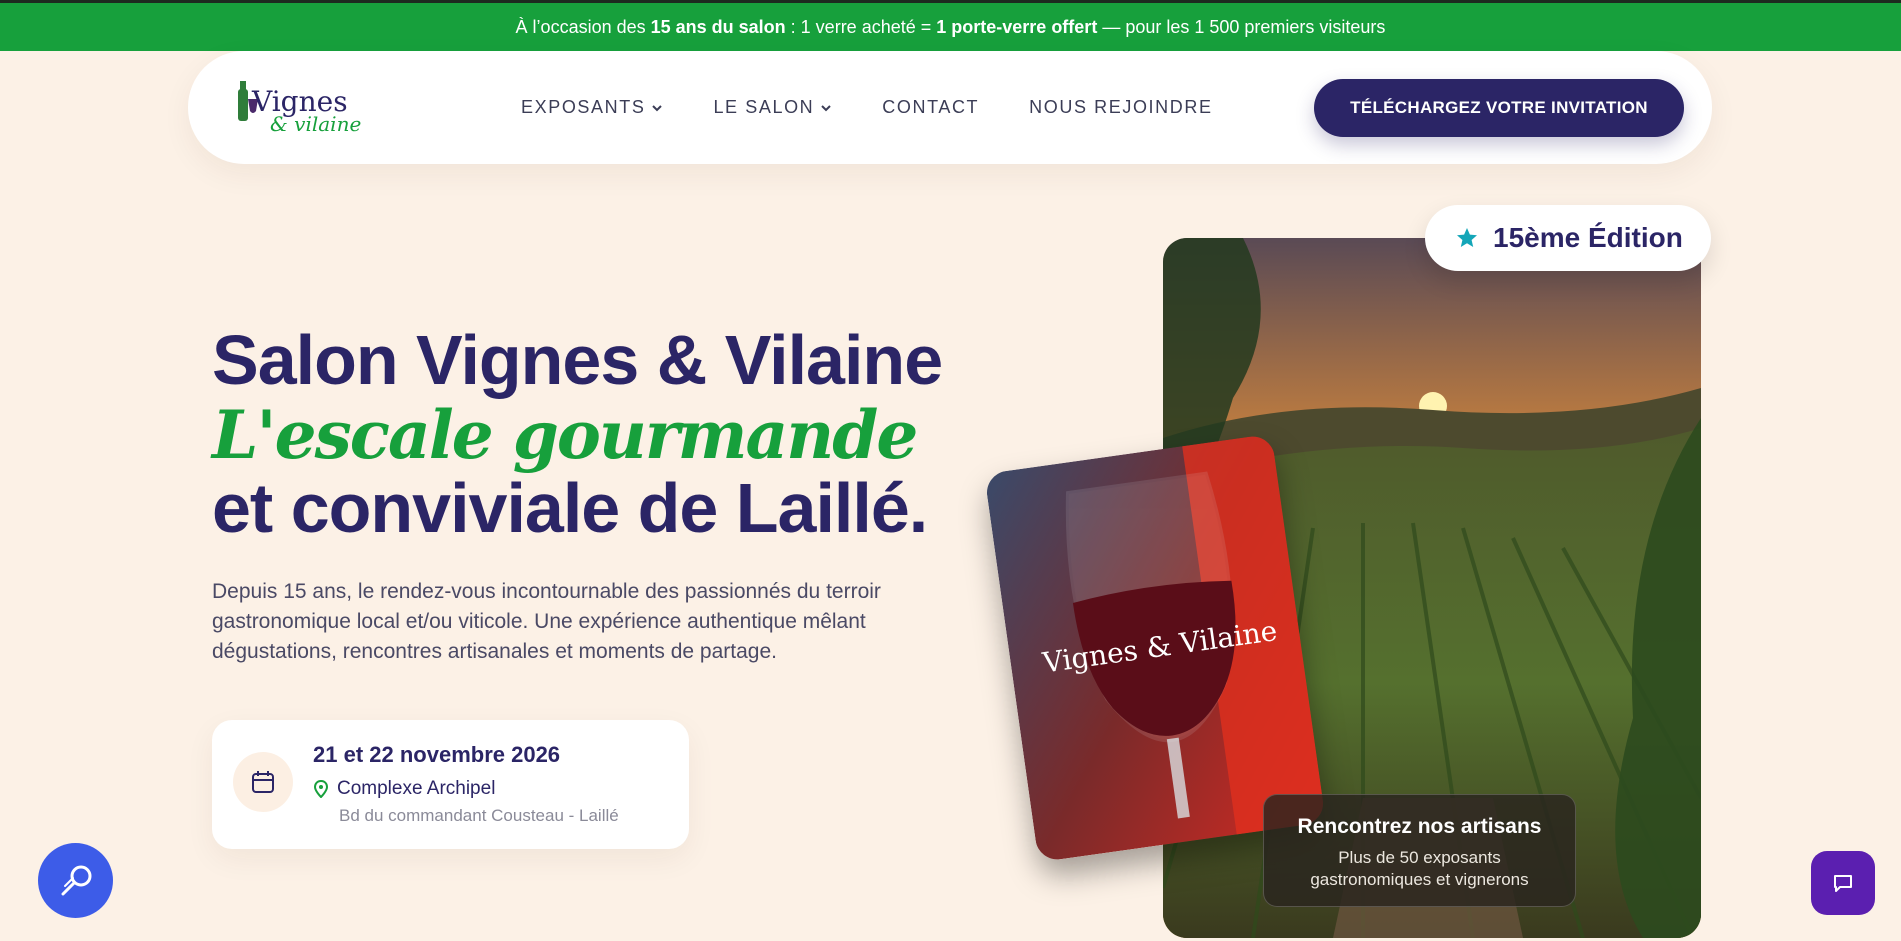 The height and width of the screenshot is (941, 1901). Describe the element at coordinates (263, 782) in the screenshot. I see `calendar-icon` at that location.